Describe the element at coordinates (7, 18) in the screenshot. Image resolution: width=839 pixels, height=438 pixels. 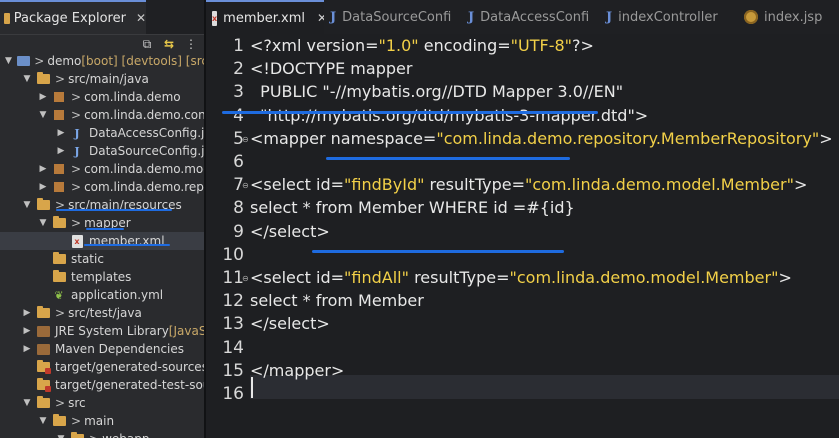
I see `package-explorer-icon` at that location.